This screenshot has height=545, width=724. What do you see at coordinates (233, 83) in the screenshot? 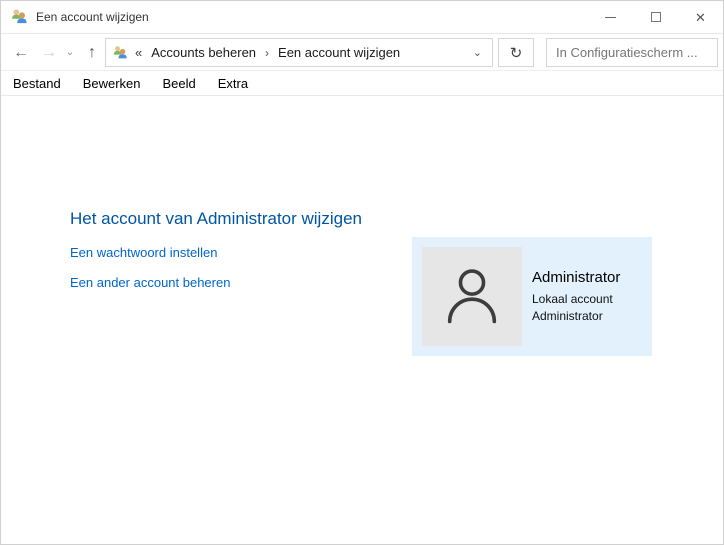
I see `menu-extra: Extra` at bounding box center [233, 83].